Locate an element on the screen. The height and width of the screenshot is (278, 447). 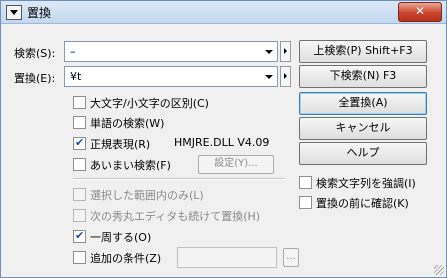
fuzzy-search-label: あいまい検索(F) is located at coordinates (130, 165).